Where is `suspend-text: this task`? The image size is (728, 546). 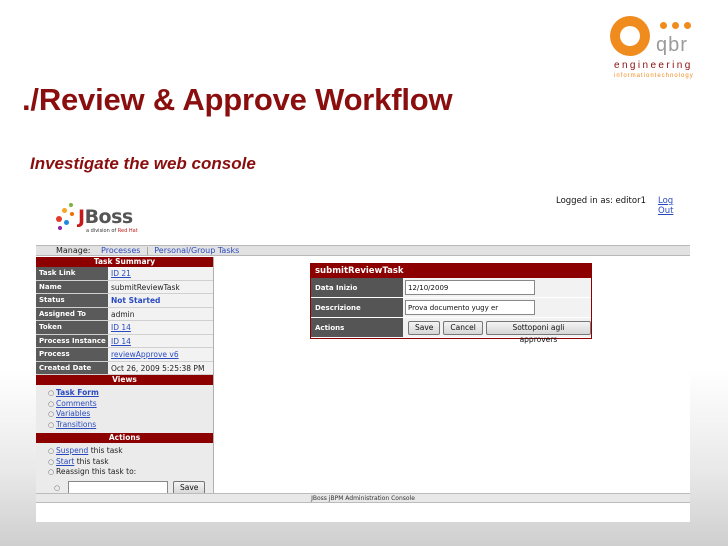 suspend-text: this task is located at coordinates (105, 450).